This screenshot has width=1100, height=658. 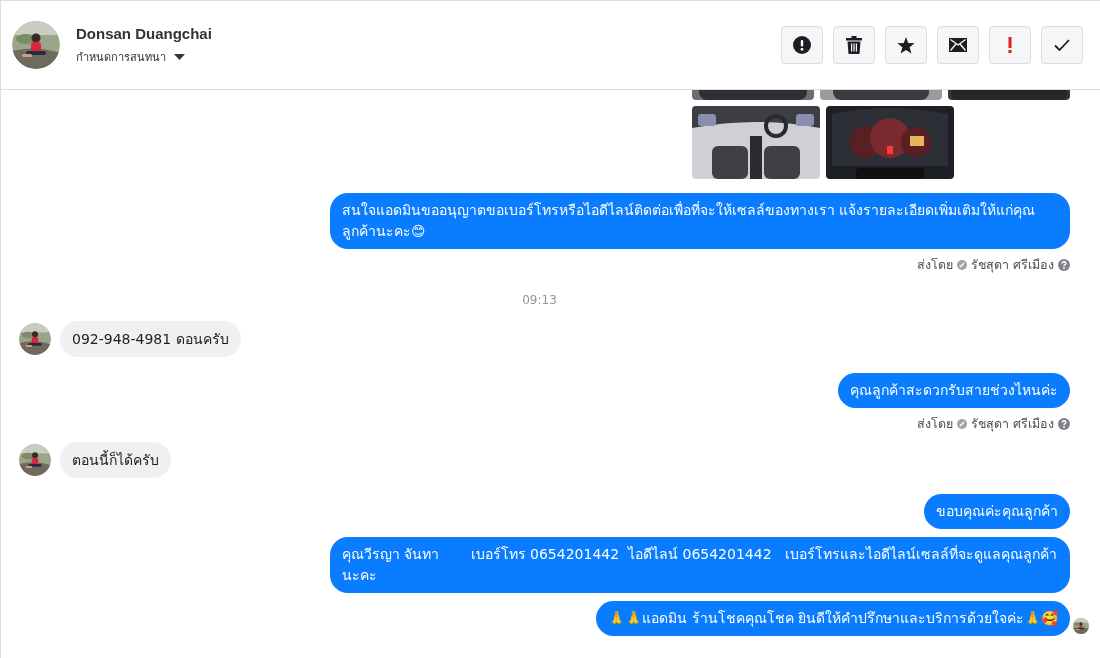 I want to click on message-bubble: สนใจแอดมินขออนุญาตขอเบอร์โทรหรือไอดีไลน์ติดต่อเพื่อที่จะให้เซลล์ของทางเรา แจ้งรายละเอียดเพิ่มเติมให้แก่คุณลูกค้านะคะ😊, so click(x=700, y=221).